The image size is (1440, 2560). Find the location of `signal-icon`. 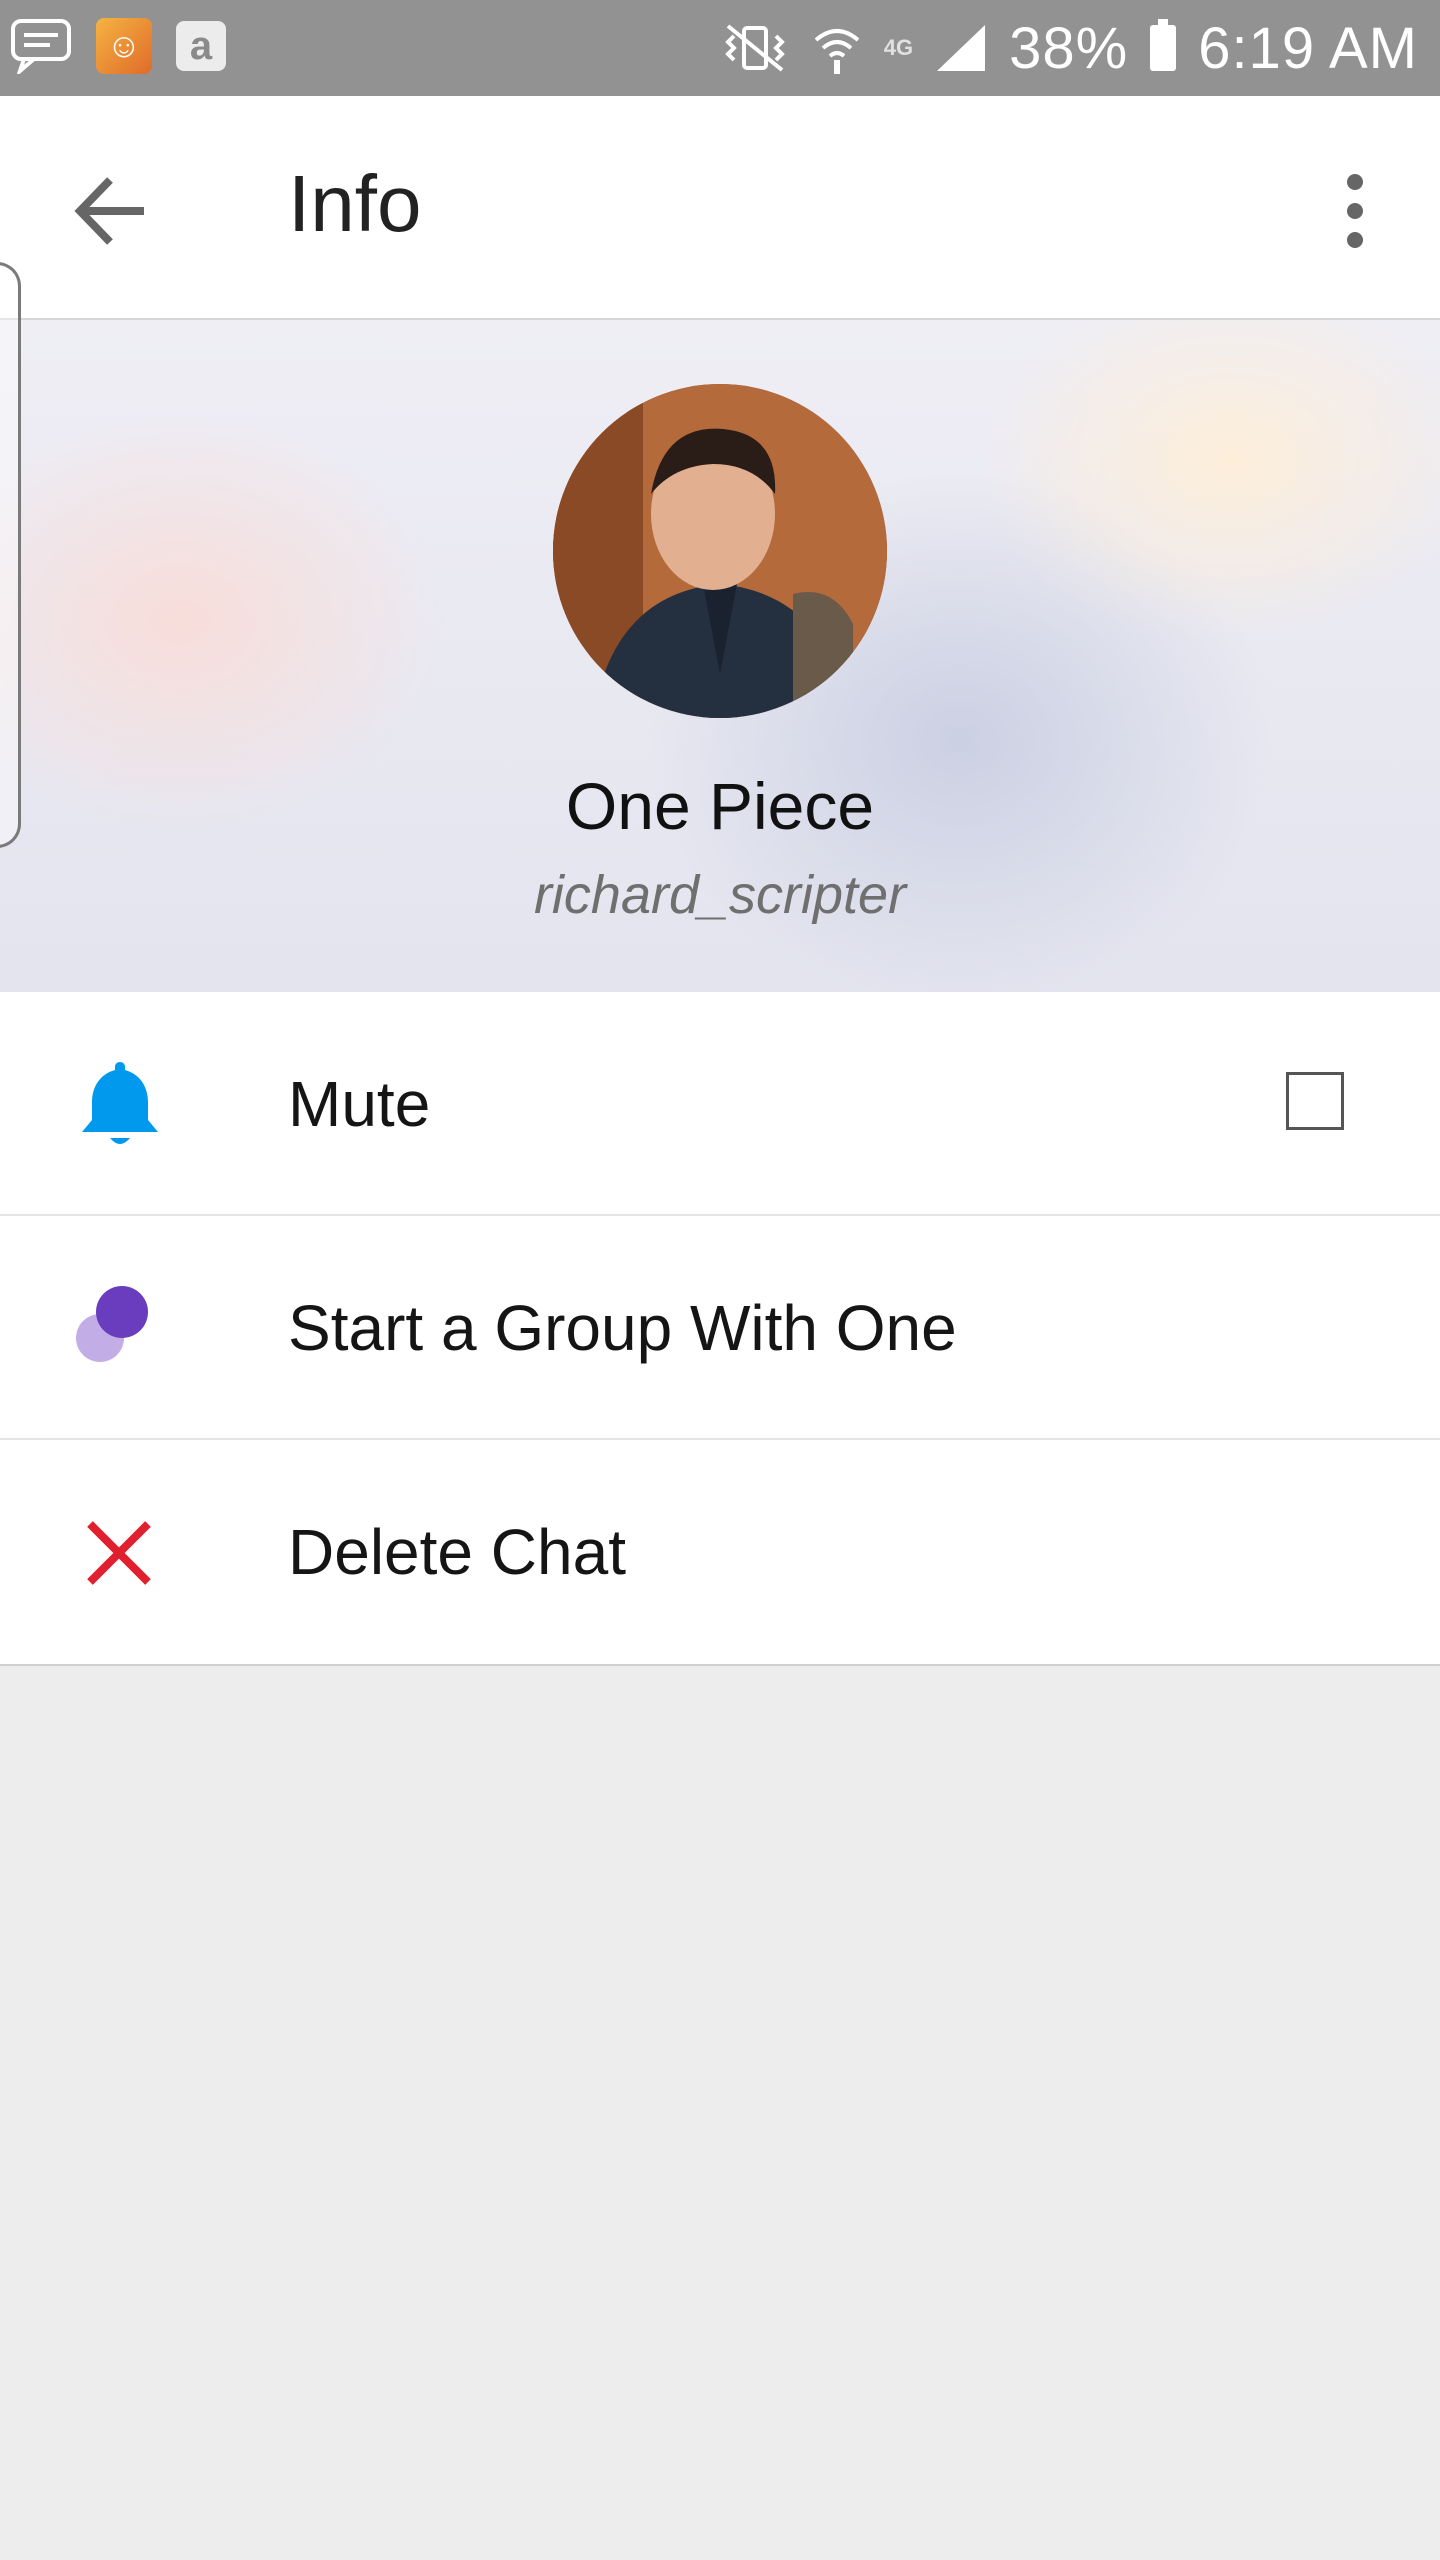

signal-icon is located at coordinates (961, 48).